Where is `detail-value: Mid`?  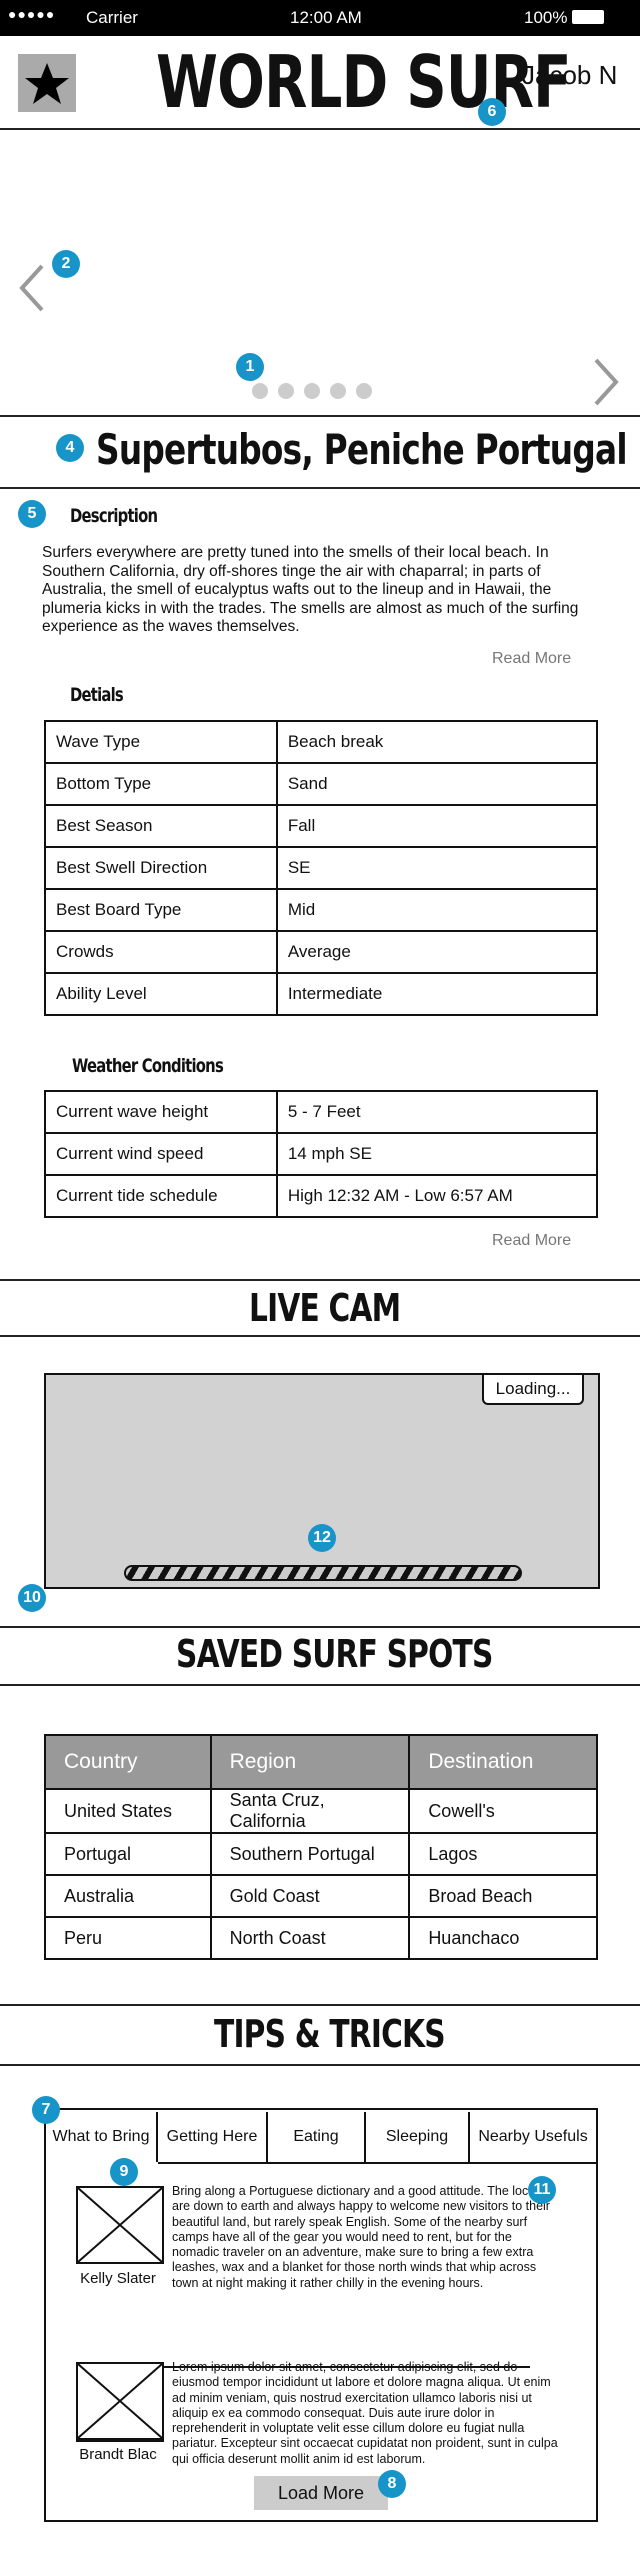 detail-value: Mid is located at coordinates (437, 910).